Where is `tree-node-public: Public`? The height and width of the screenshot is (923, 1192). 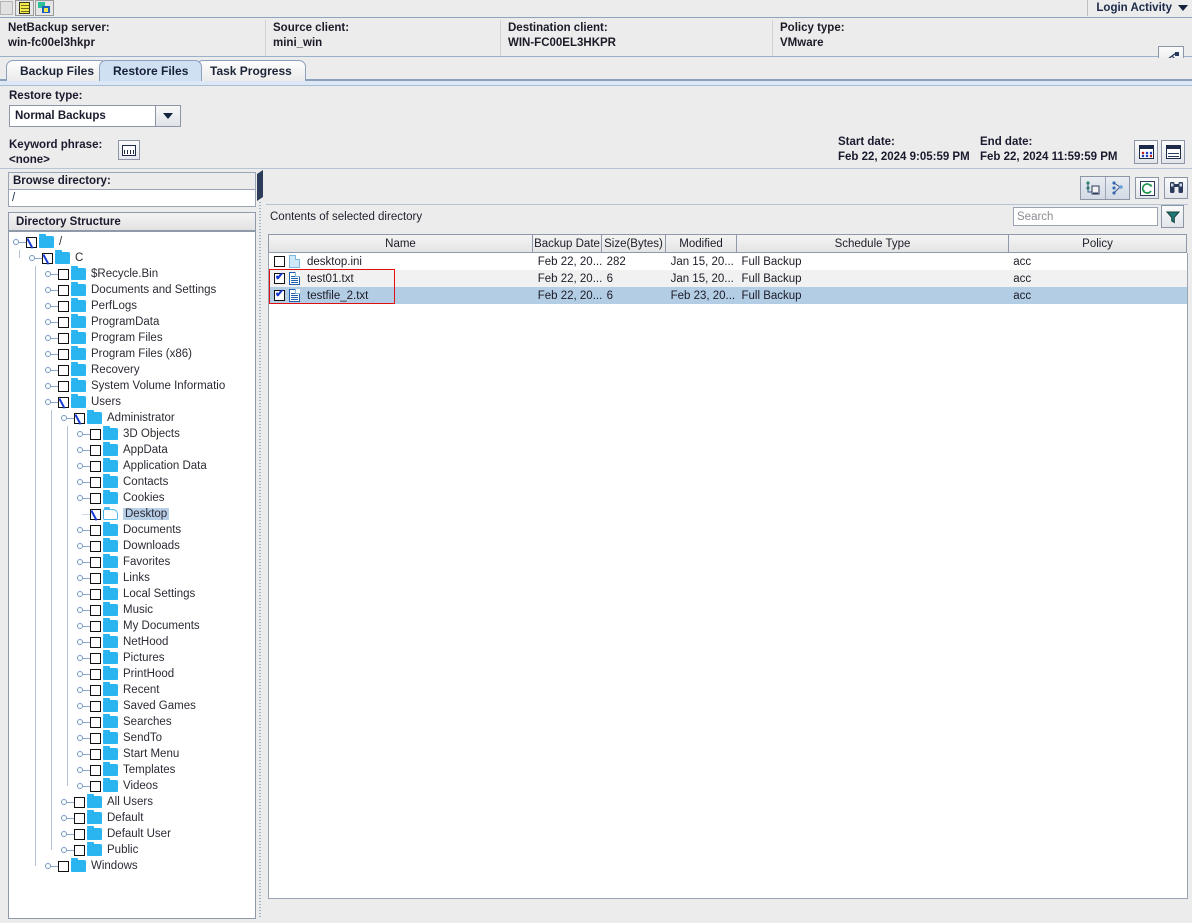 tree-node-public: Public is located at coordinates (132, 850).